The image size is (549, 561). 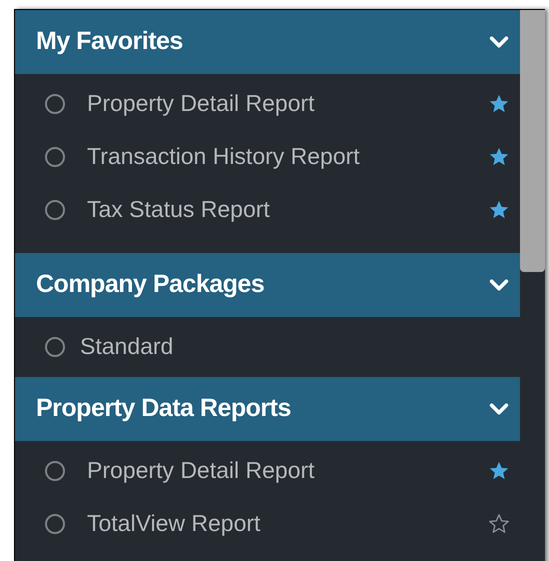 What do you see at coordinates (532, 141) in the screenshot?
I see `scrollbar-thumb` at bounding box center [532, 141].